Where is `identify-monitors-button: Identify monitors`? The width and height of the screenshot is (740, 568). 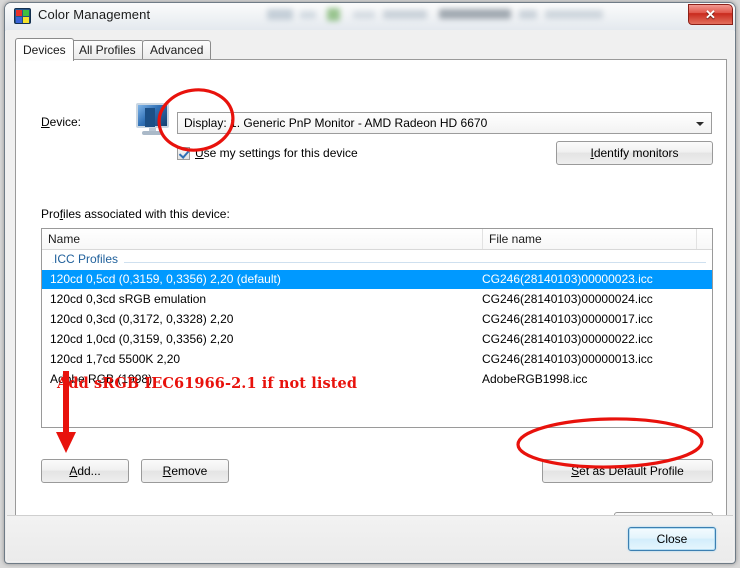
identify-monitors-button: Identify monitors is located at coordinates (634, 153).